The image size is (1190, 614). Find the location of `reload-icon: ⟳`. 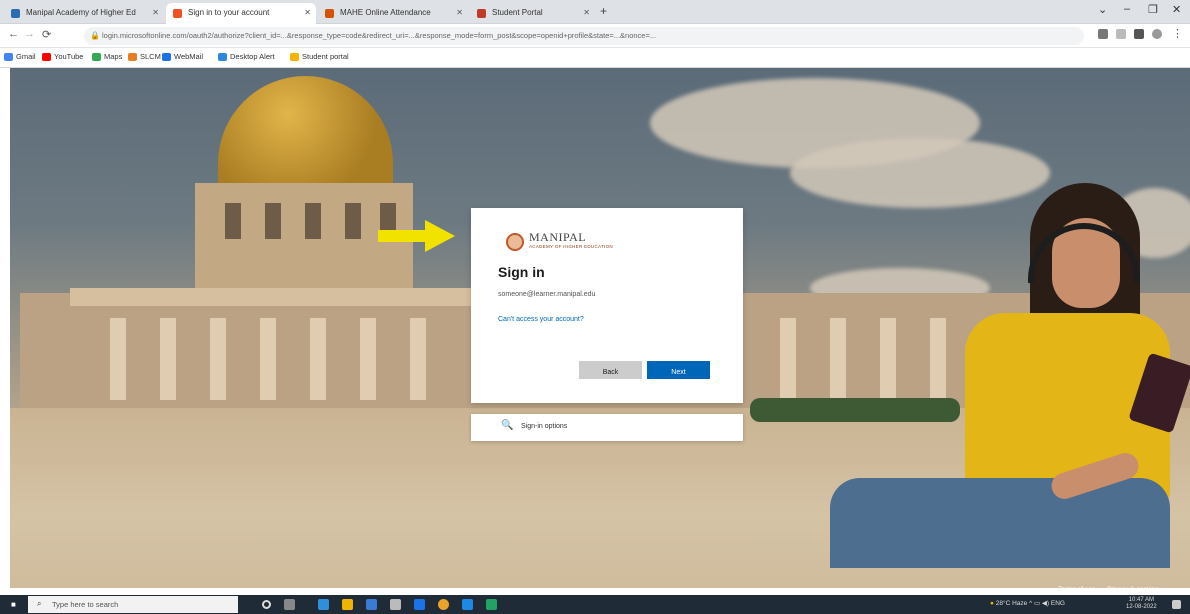

reload-icon: ⟳ is located at coordinates (46, 34).